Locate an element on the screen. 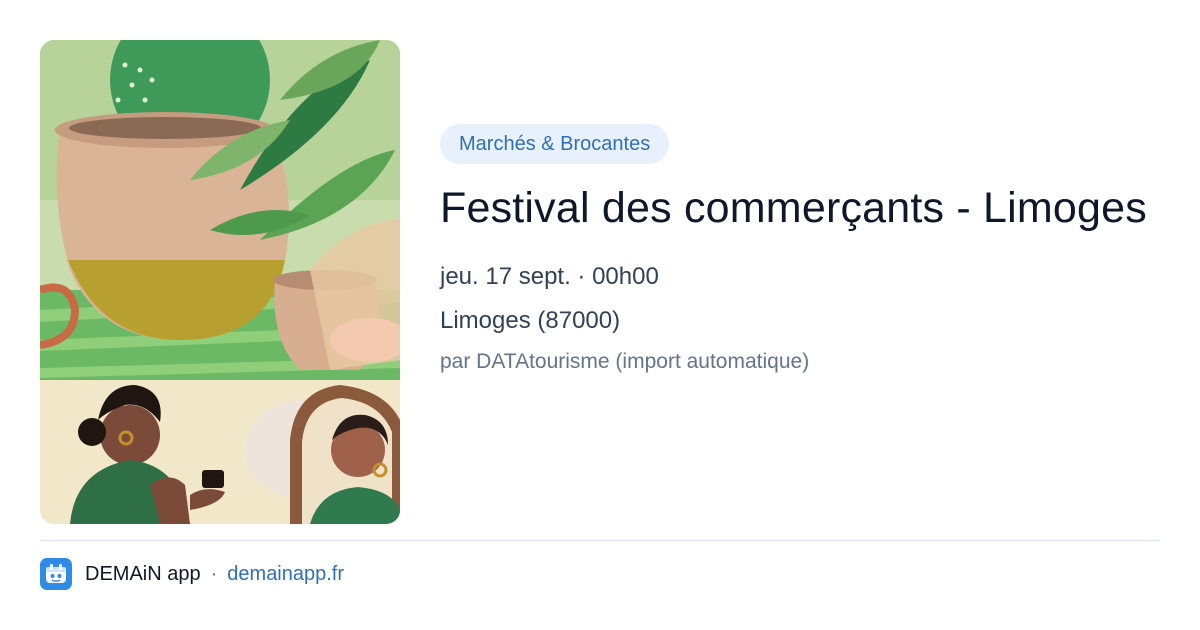 The width and height of the screenshot is (1200, 630). category-badge: Marchés & Brocantes is located at coordinates (555, 144).